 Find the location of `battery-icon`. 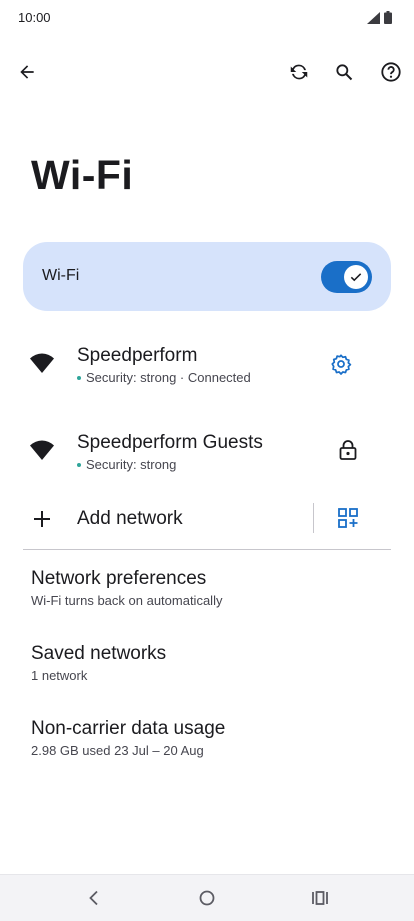

battery-icon is located at coordinates (388, 17).